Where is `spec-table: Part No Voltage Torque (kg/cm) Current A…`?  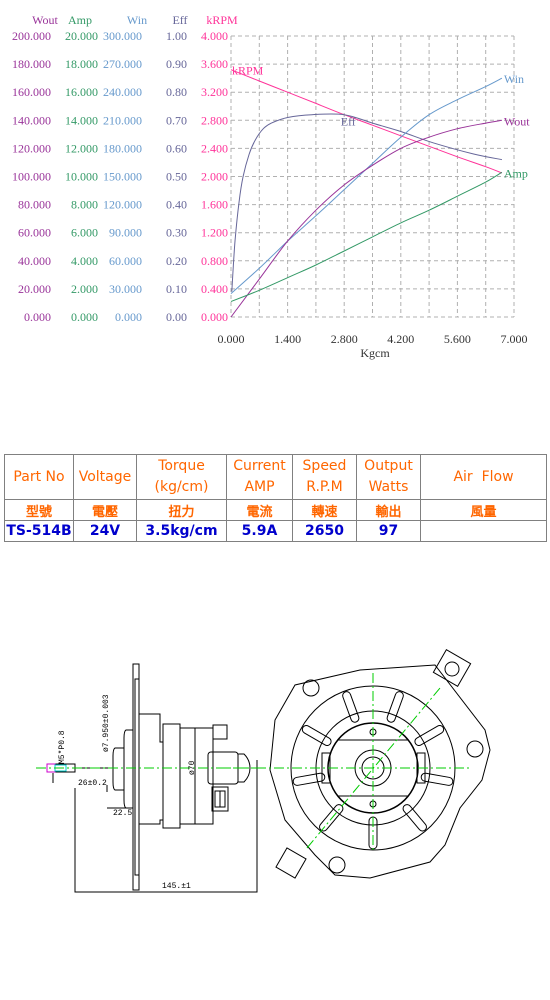 spec-table: Part No Voltage Torque (kg/cm) Current A… is located at coordinates (275, 498).